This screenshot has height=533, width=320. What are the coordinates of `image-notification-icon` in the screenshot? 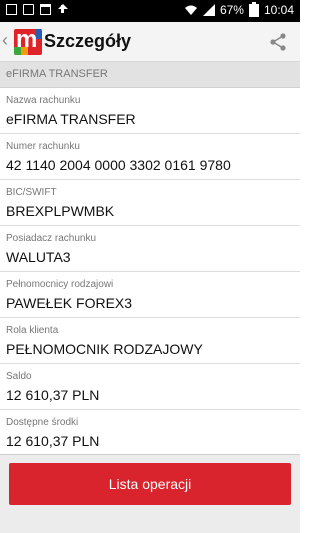 It's located at (28, 9).